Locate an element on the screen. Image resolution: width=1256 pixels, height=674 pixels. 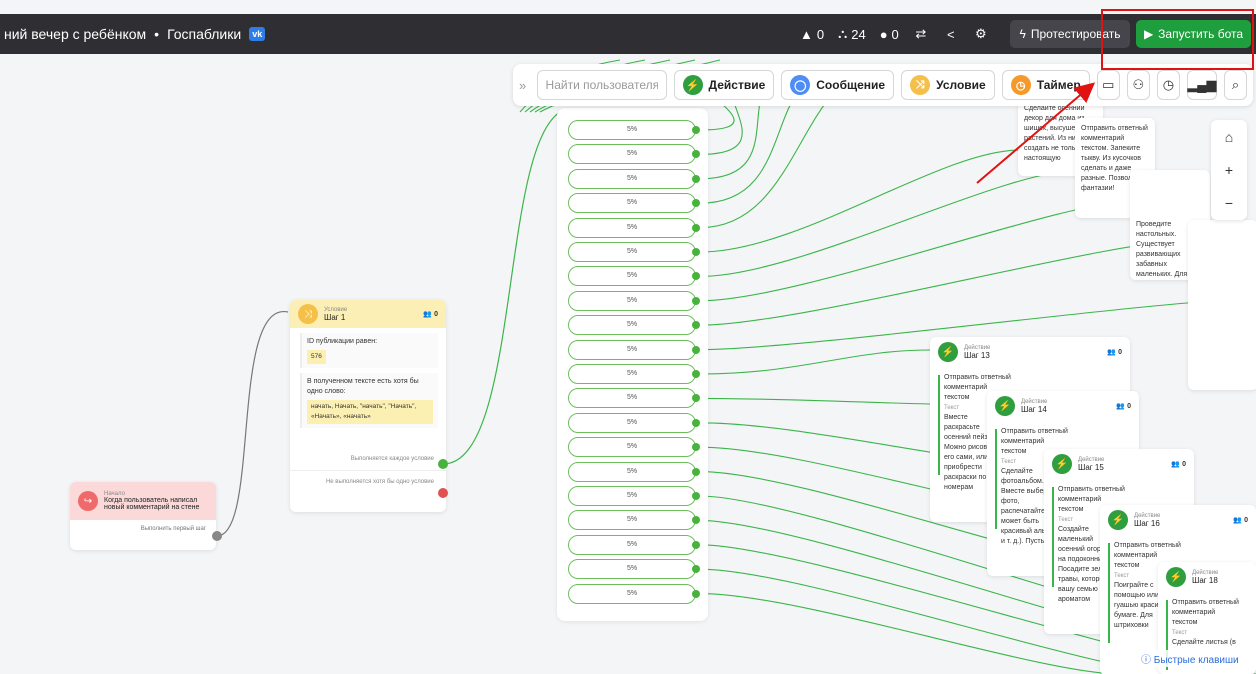
condition-yes-port is located at coordinates (443, 464).